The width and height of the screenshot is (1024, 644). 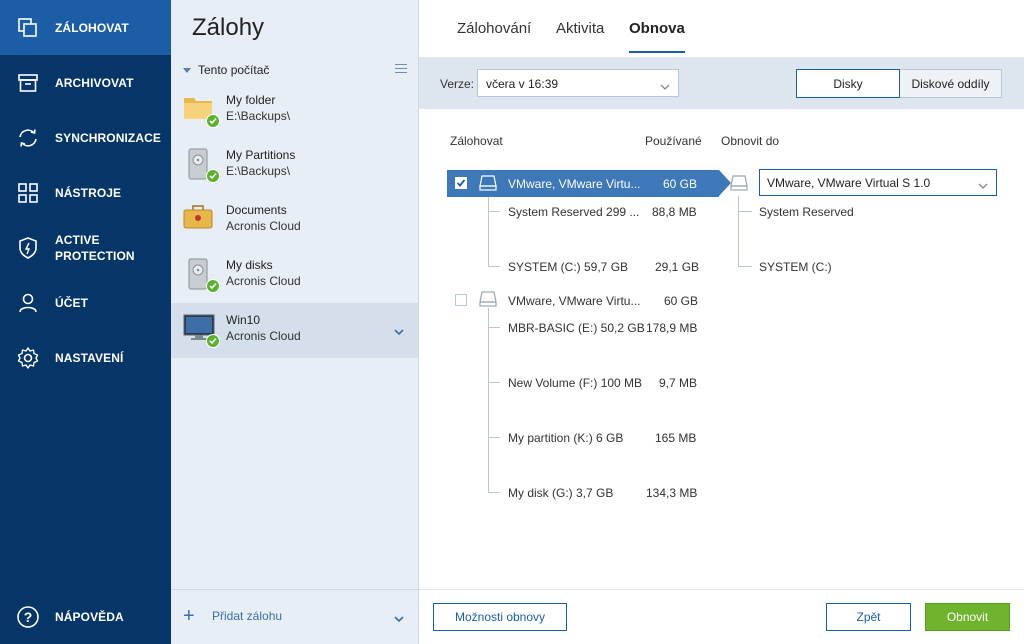 I want to click on column-header-restore-to: Obnovit do, so click(x=750, y=141).